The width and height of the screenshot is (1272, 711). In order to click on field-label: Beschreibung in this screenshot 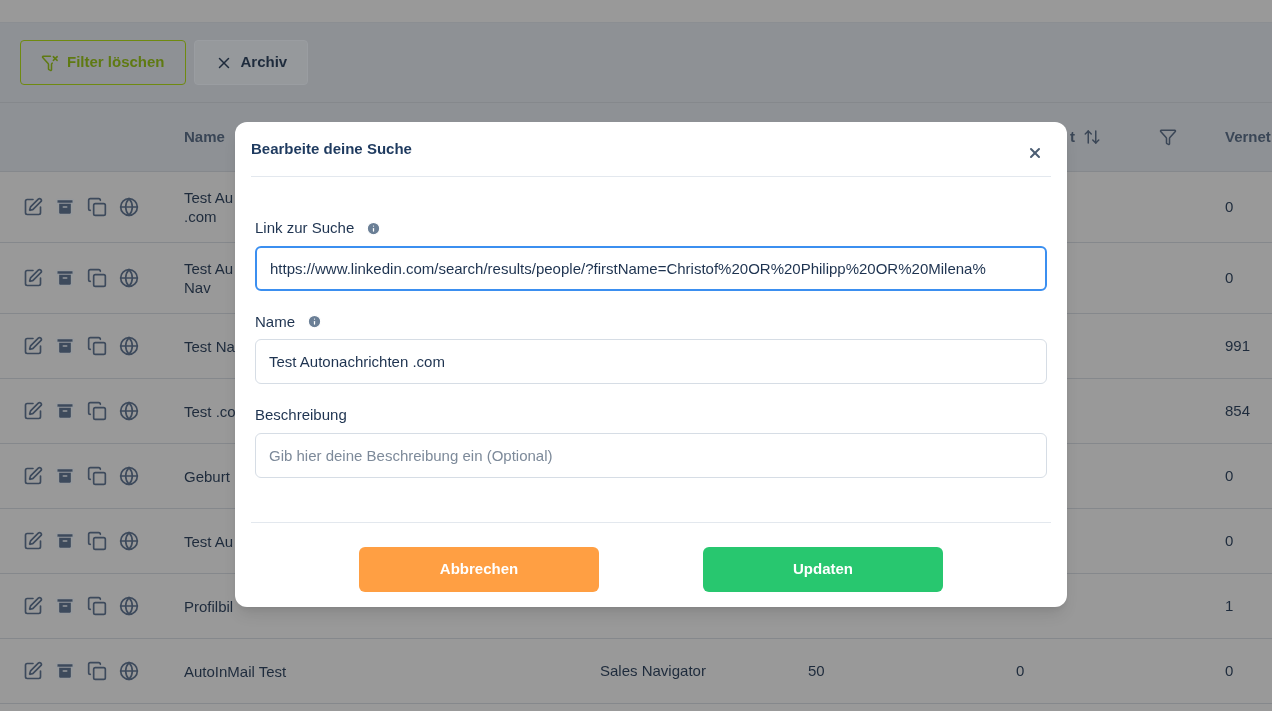, I will do `click(301, 415)`.